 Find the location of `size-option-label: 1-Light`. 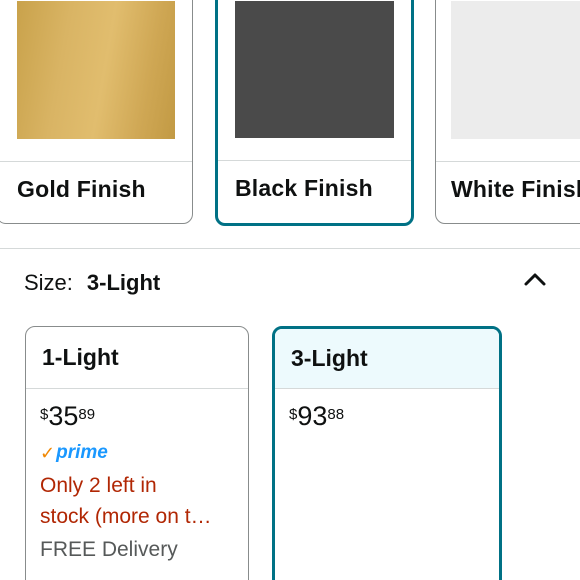

size-option-label: 1-Light is located at coordinates (137, 358).